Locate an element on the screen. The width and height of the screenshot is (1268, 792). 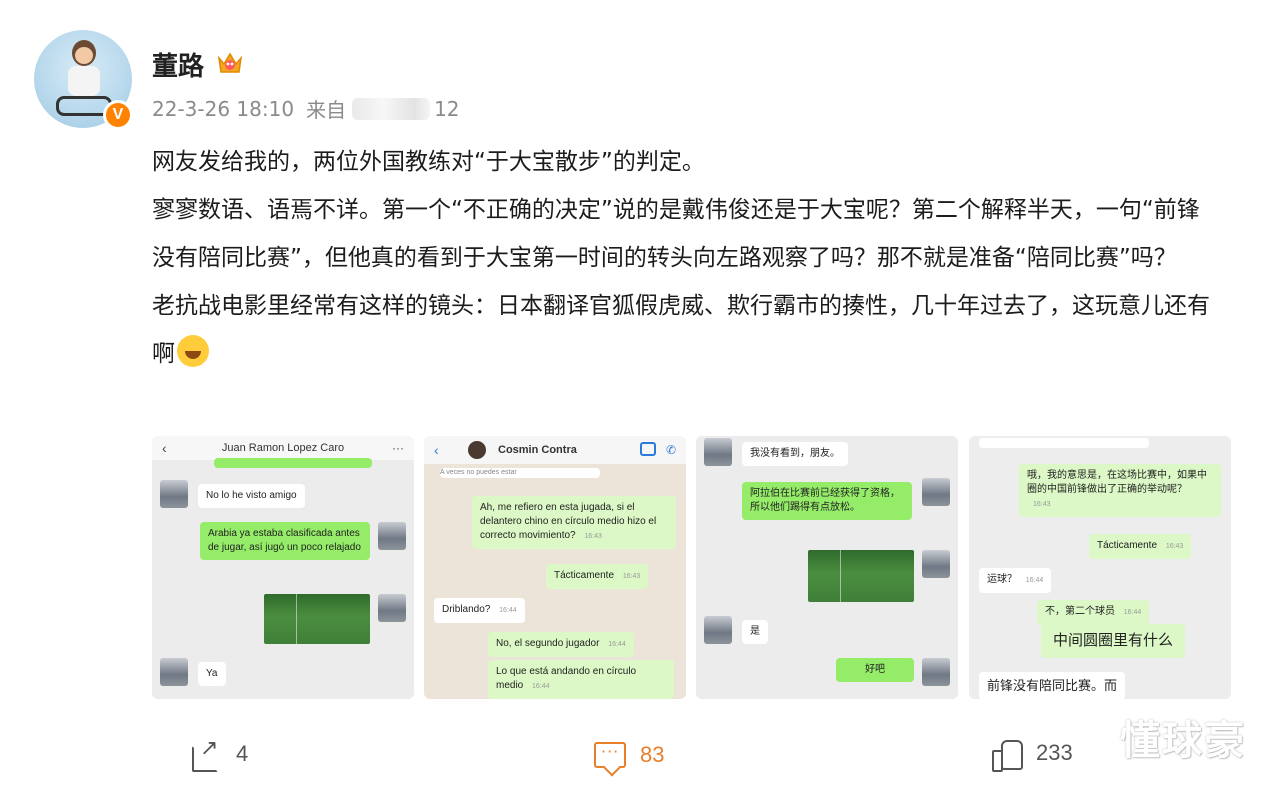
post-paragraph: 网友发给我的，两位外国教练对“于大宝散步”的判定。 is located at coordinates (428, 162).